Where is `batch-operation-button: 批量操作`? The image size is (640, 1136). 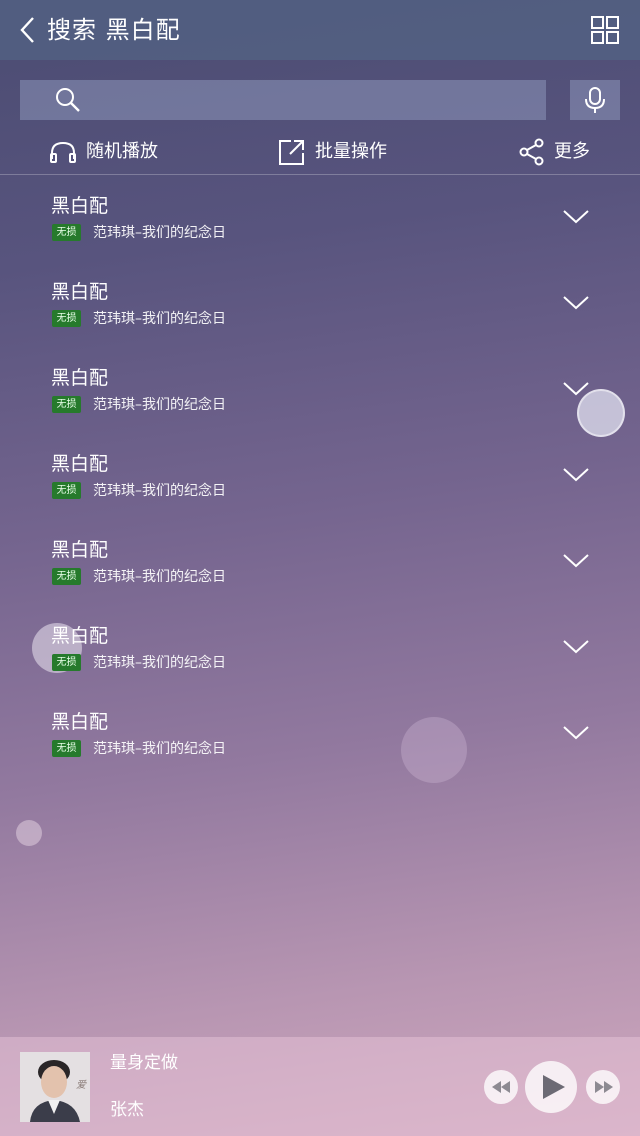 batch-operation-button: 批量操作 is located at coordinates (332, 152).